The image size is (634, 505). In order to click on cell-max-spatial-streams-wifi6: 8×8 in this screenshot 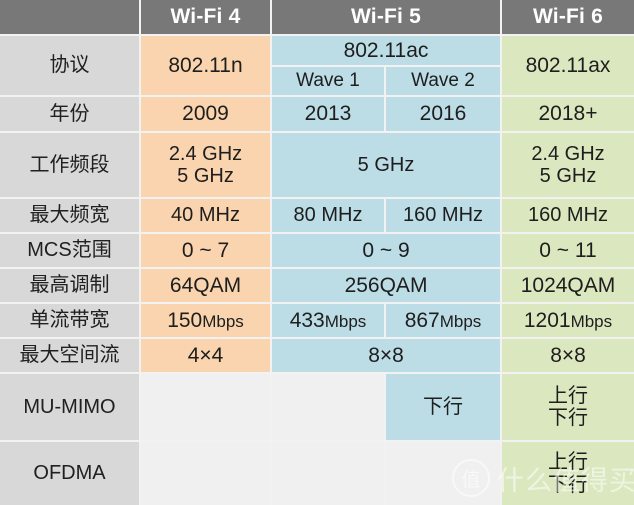, I will do `click(568, 355)`.